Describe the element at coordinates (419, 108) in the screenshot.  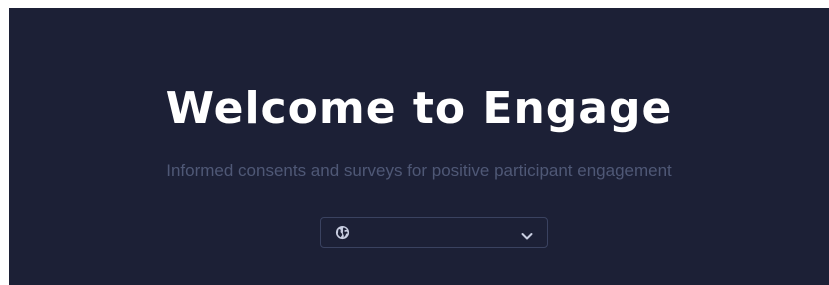
I see `page-title: Welcome to Engage` at that location.